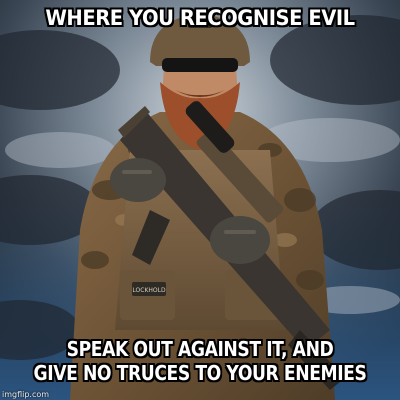 This screenshot has width=400, height=400. I want to click on lockhold-patch-text: LOCKHOLD, so click(149, 290).